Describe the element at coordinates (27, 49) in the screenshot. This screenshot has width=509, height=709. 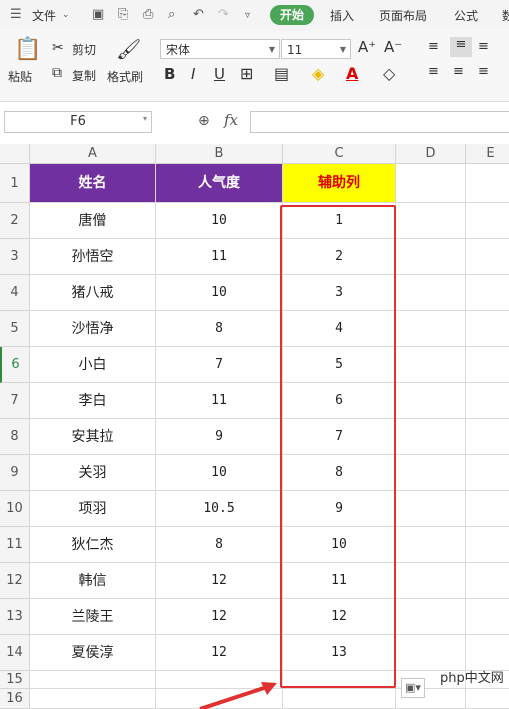
I see `paste-icon: 📋` at that location.